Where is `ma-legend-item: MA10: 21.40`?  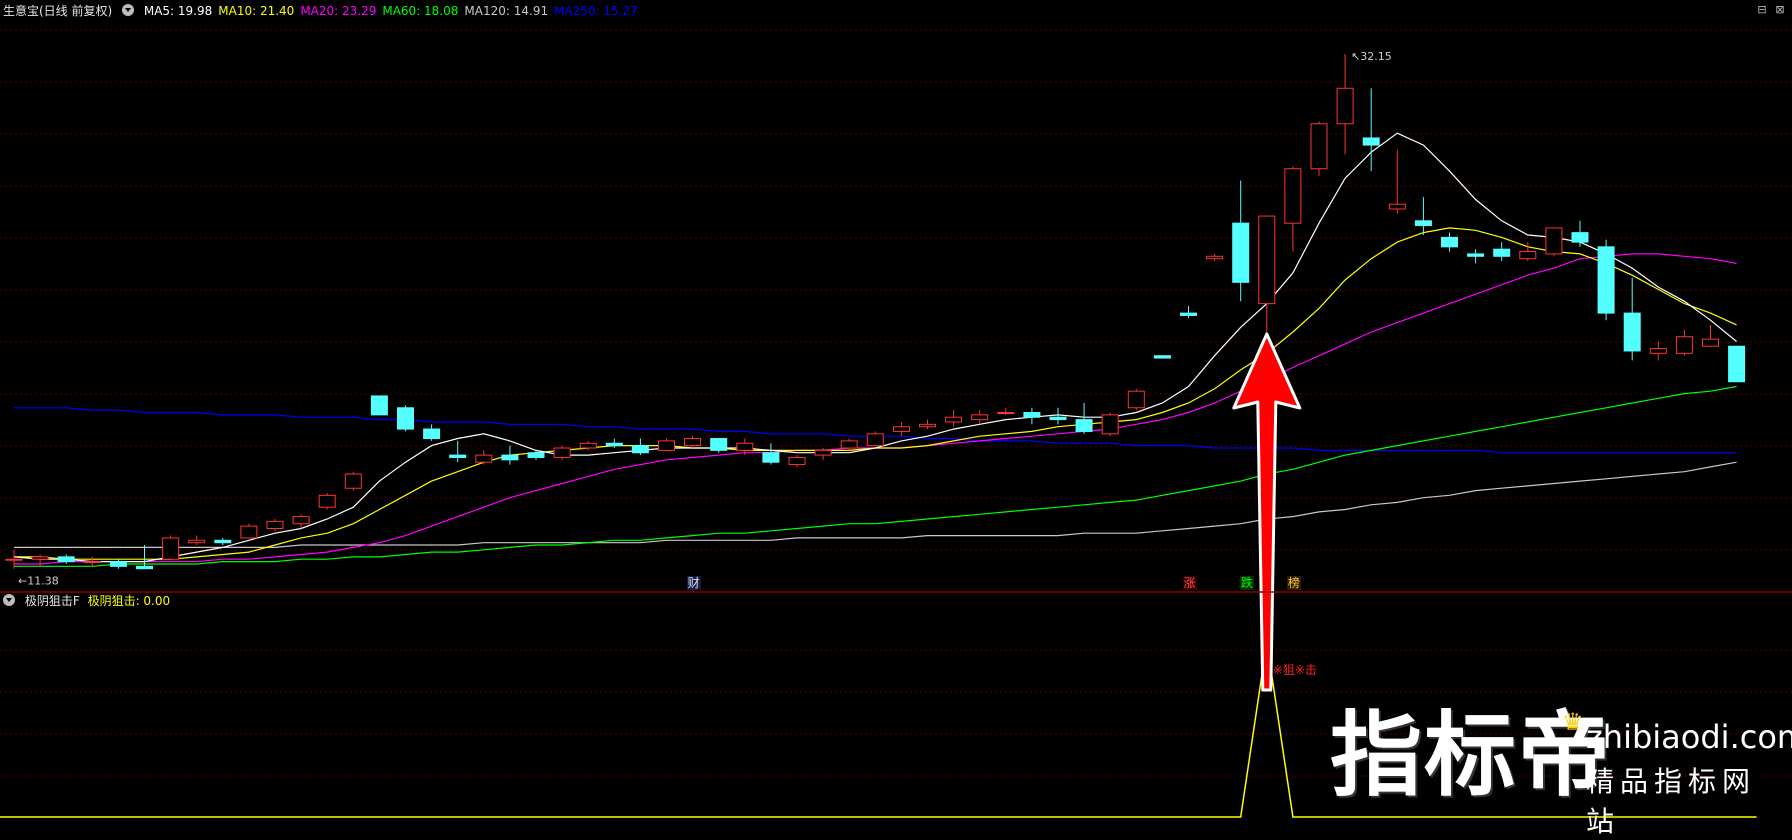
ma-legend-item: MA10: 21.40 is located at coordinates (256, 11).